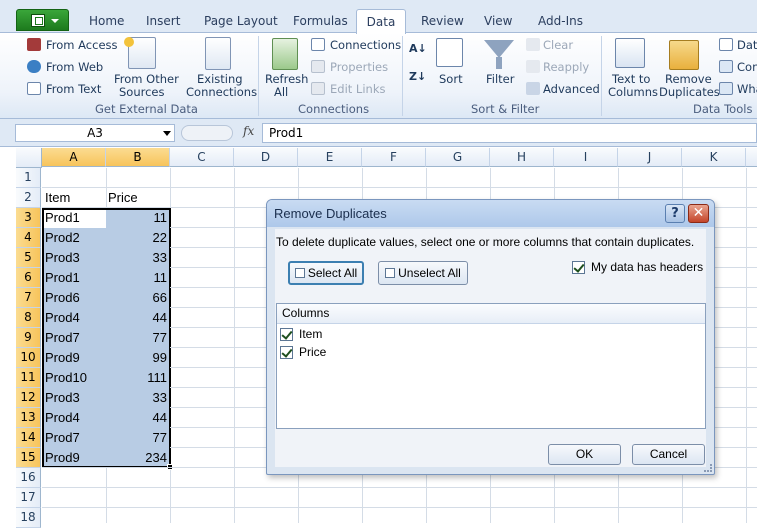  Describe the element at coordinates (359, 67) in the screenshot. I see `properties-button: Properties` at that location.